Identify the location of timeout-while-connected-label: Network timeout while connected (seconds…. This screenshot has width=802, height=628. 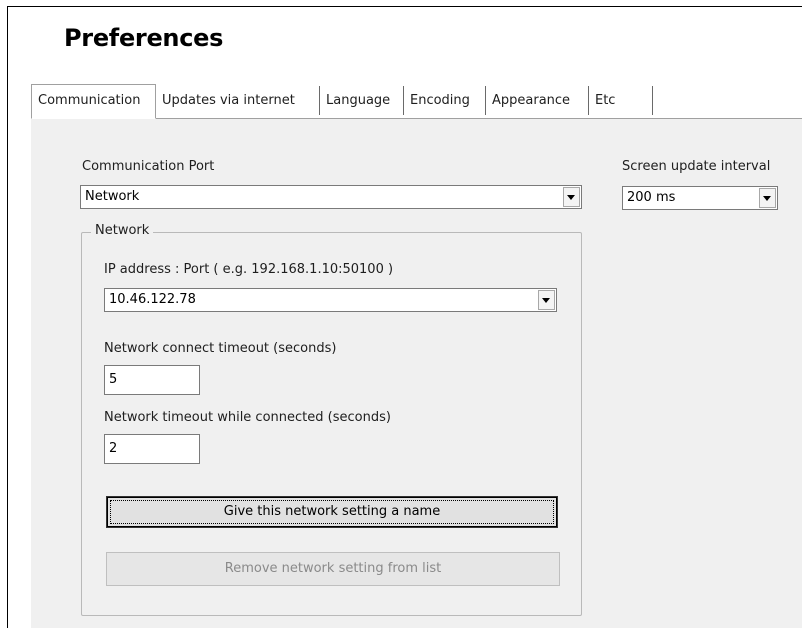
(247, 417).